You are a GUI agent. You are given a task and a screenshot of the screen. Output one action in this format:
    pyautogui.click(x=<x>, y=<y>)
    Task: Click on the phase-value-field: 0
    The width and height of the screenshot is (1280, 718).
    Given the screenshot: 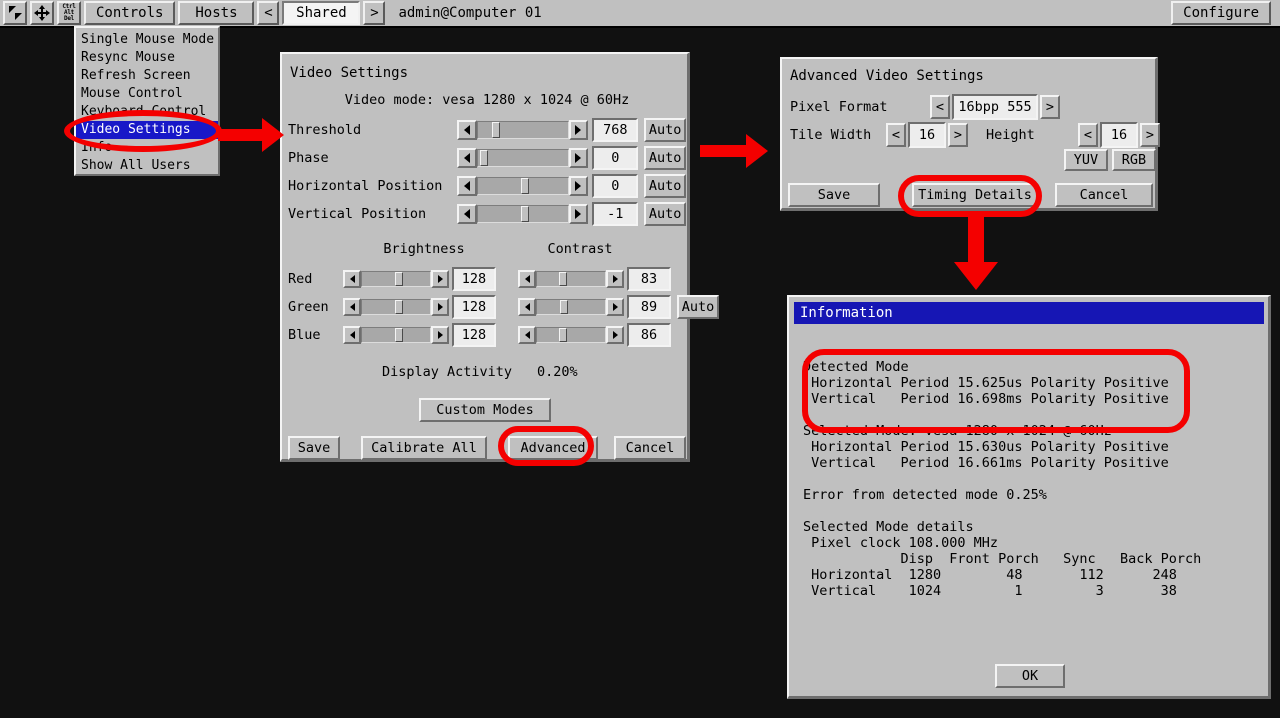 What is the action you would take?
    pyautogui.click(x=615, y=158)
    